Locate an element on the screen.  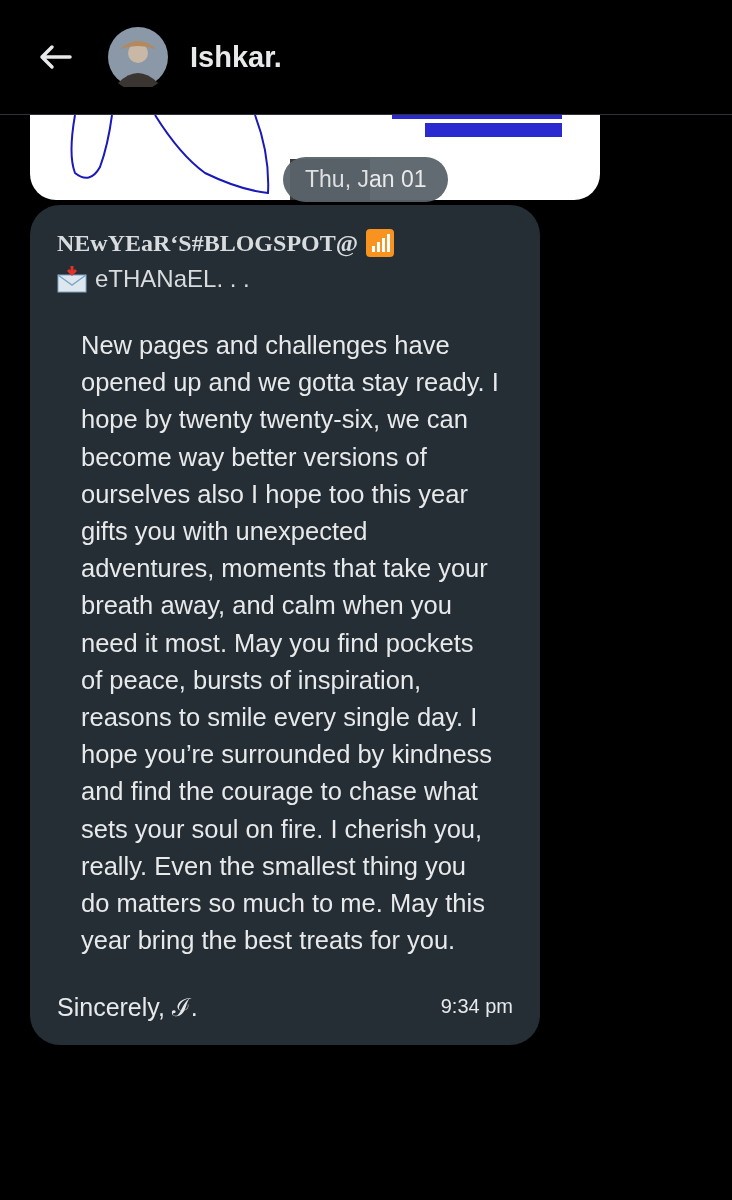
envelope-icon is located at coordinates (72, 279).